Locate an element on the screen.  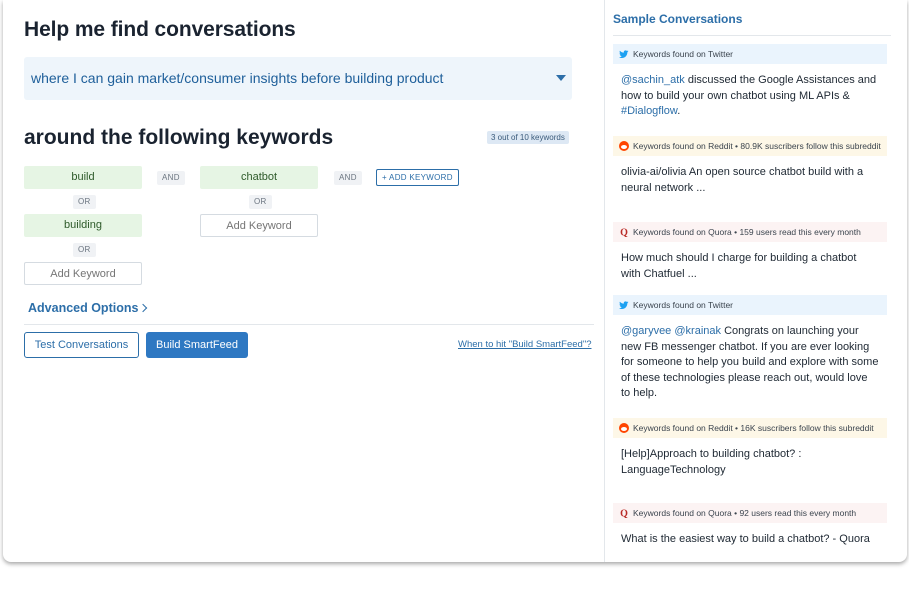
advanced-options-link: Advanced Options is located at coordinates (88, 308).